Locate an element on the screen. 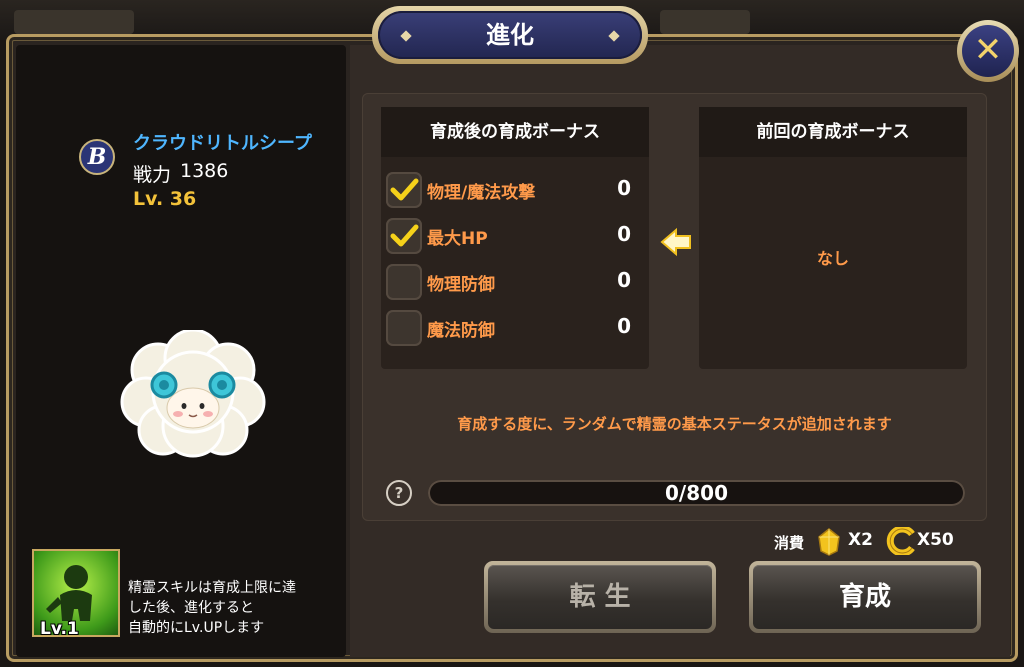 This screenshot has height=667, width=1024. stat-label: 魔法防御 is located at coordinates (461, 331).